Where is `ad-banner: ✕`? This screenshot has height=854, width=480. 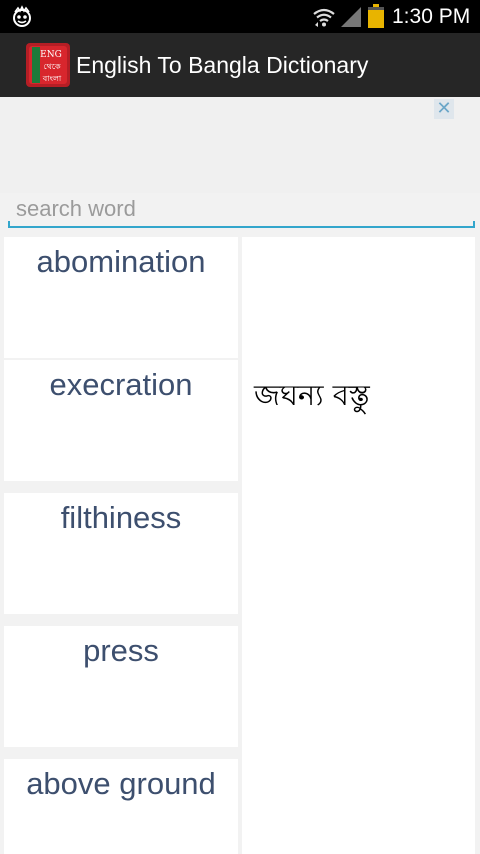
ad-banner: ✕ is located at coordinates (240, 145).